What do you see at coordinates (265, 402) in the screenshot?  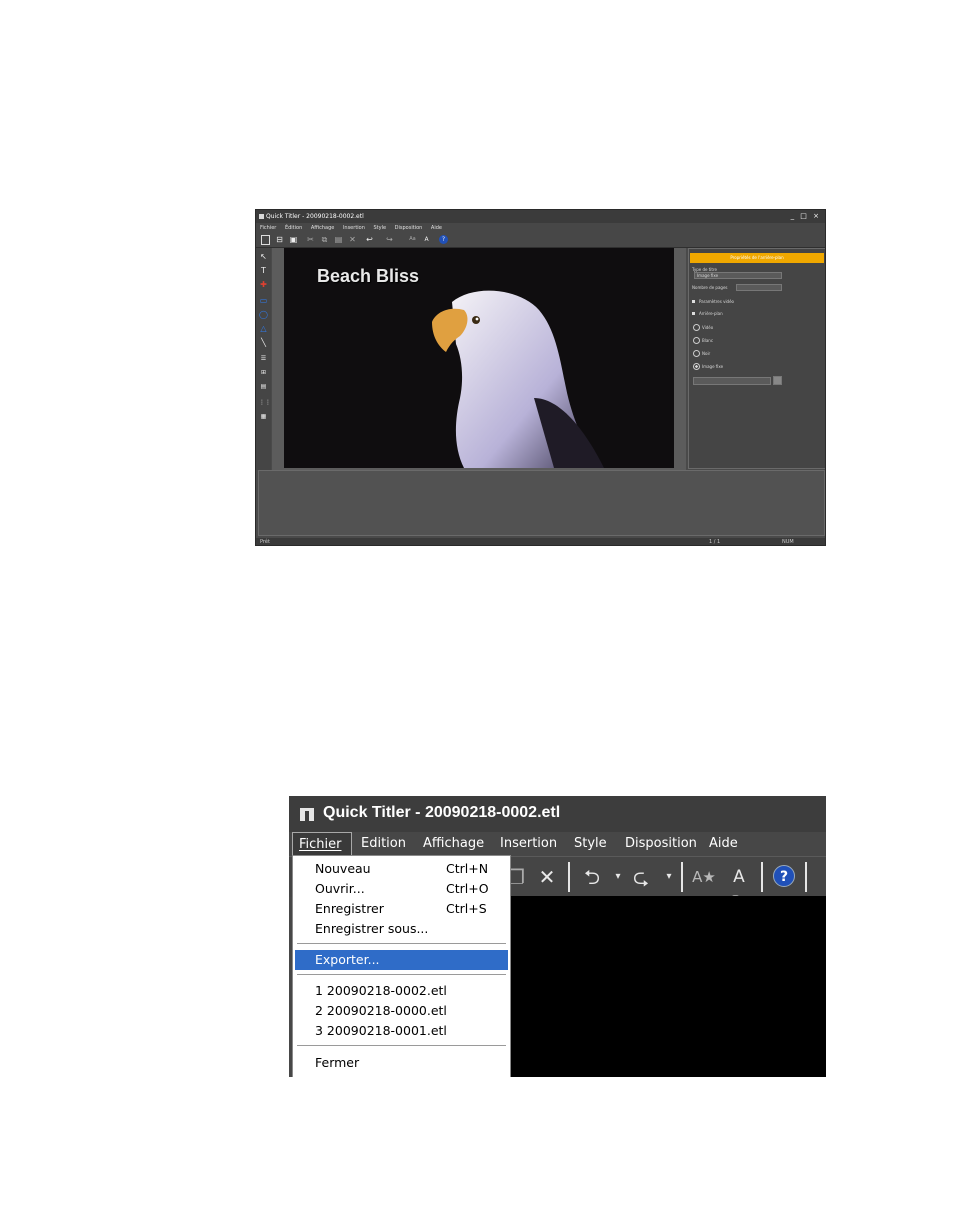 I see `distribute-tool-icon: ⋮⋮` at bounding box center [265, 402].